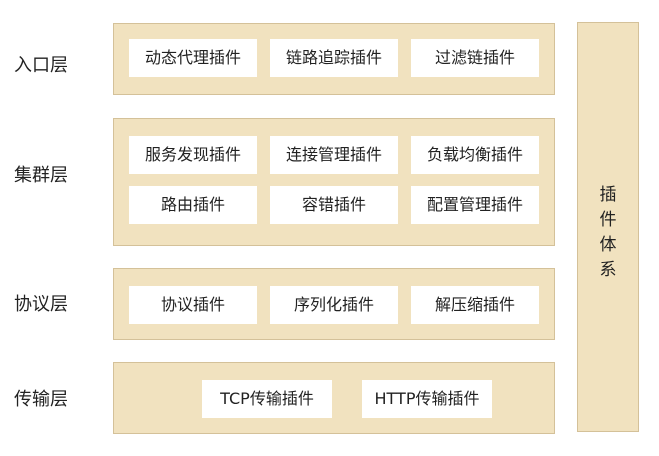  What do you see at coordinates (608, 220) in the screenshot?
I see `plugin-system-char: 件` at bounding box center [608, 220].